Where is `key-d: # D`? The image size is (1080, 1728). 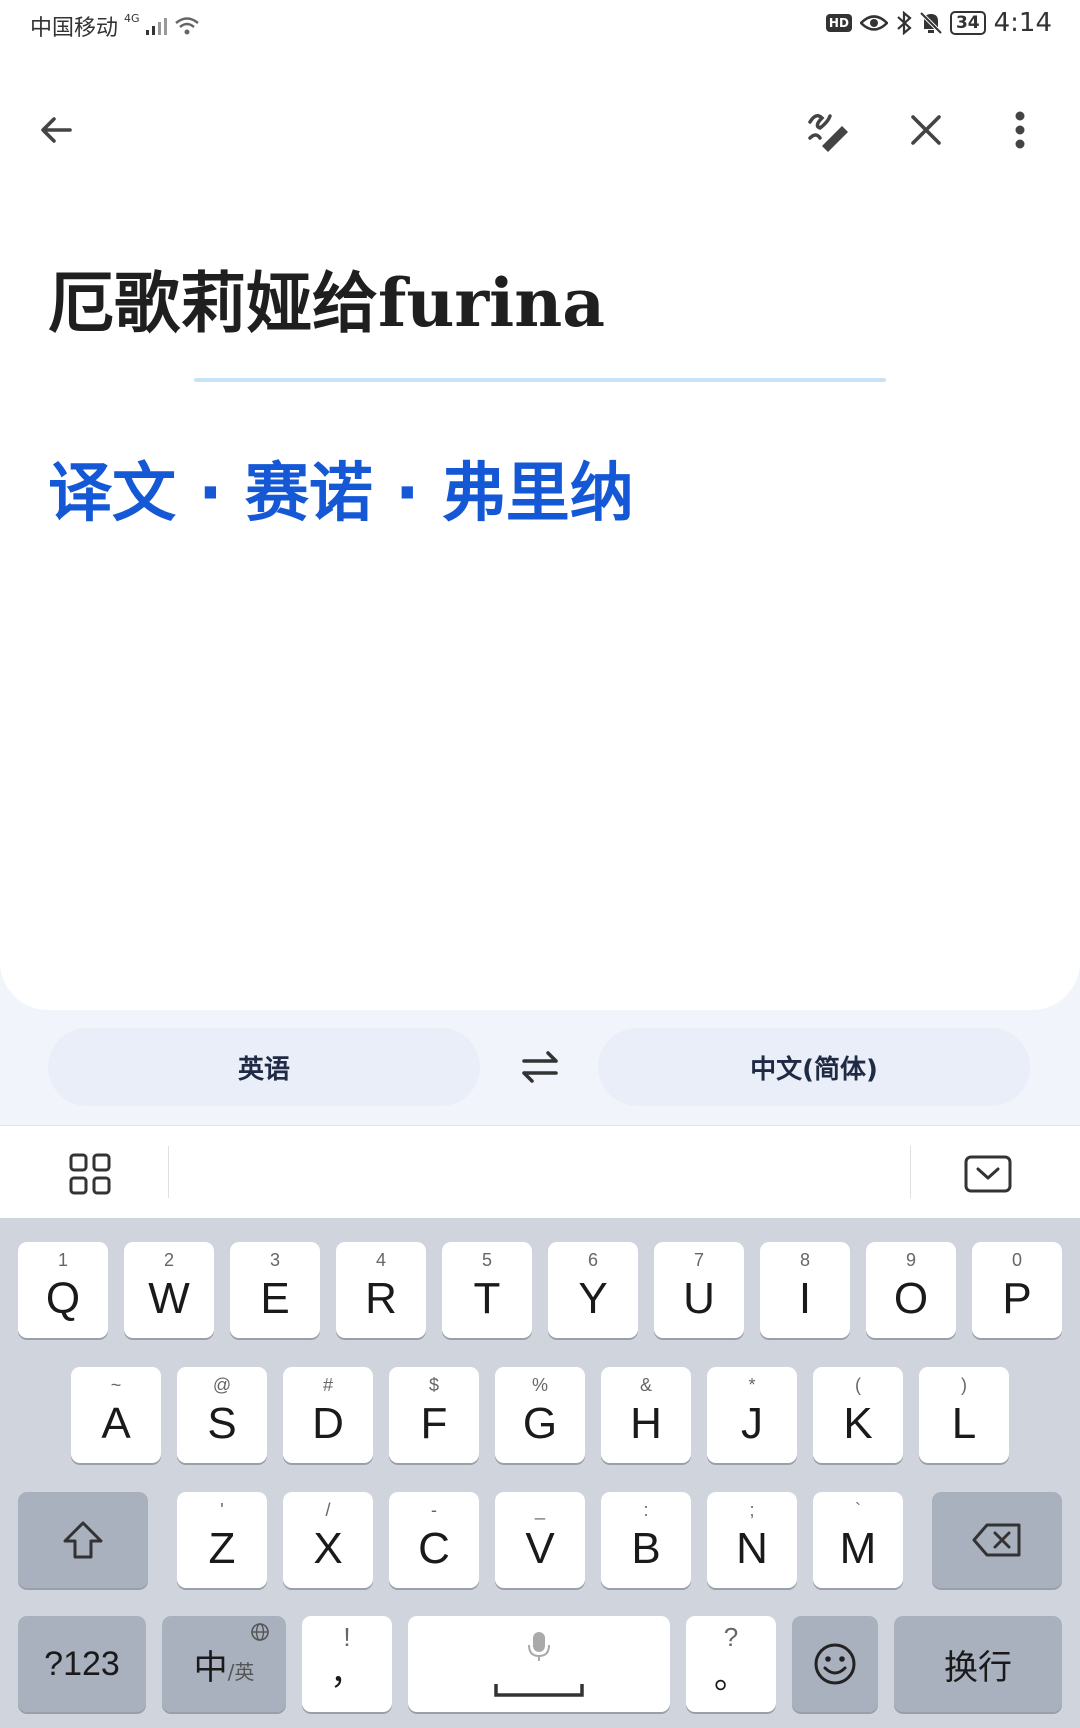 key-d: # D is located at coordinates (328, 1415).